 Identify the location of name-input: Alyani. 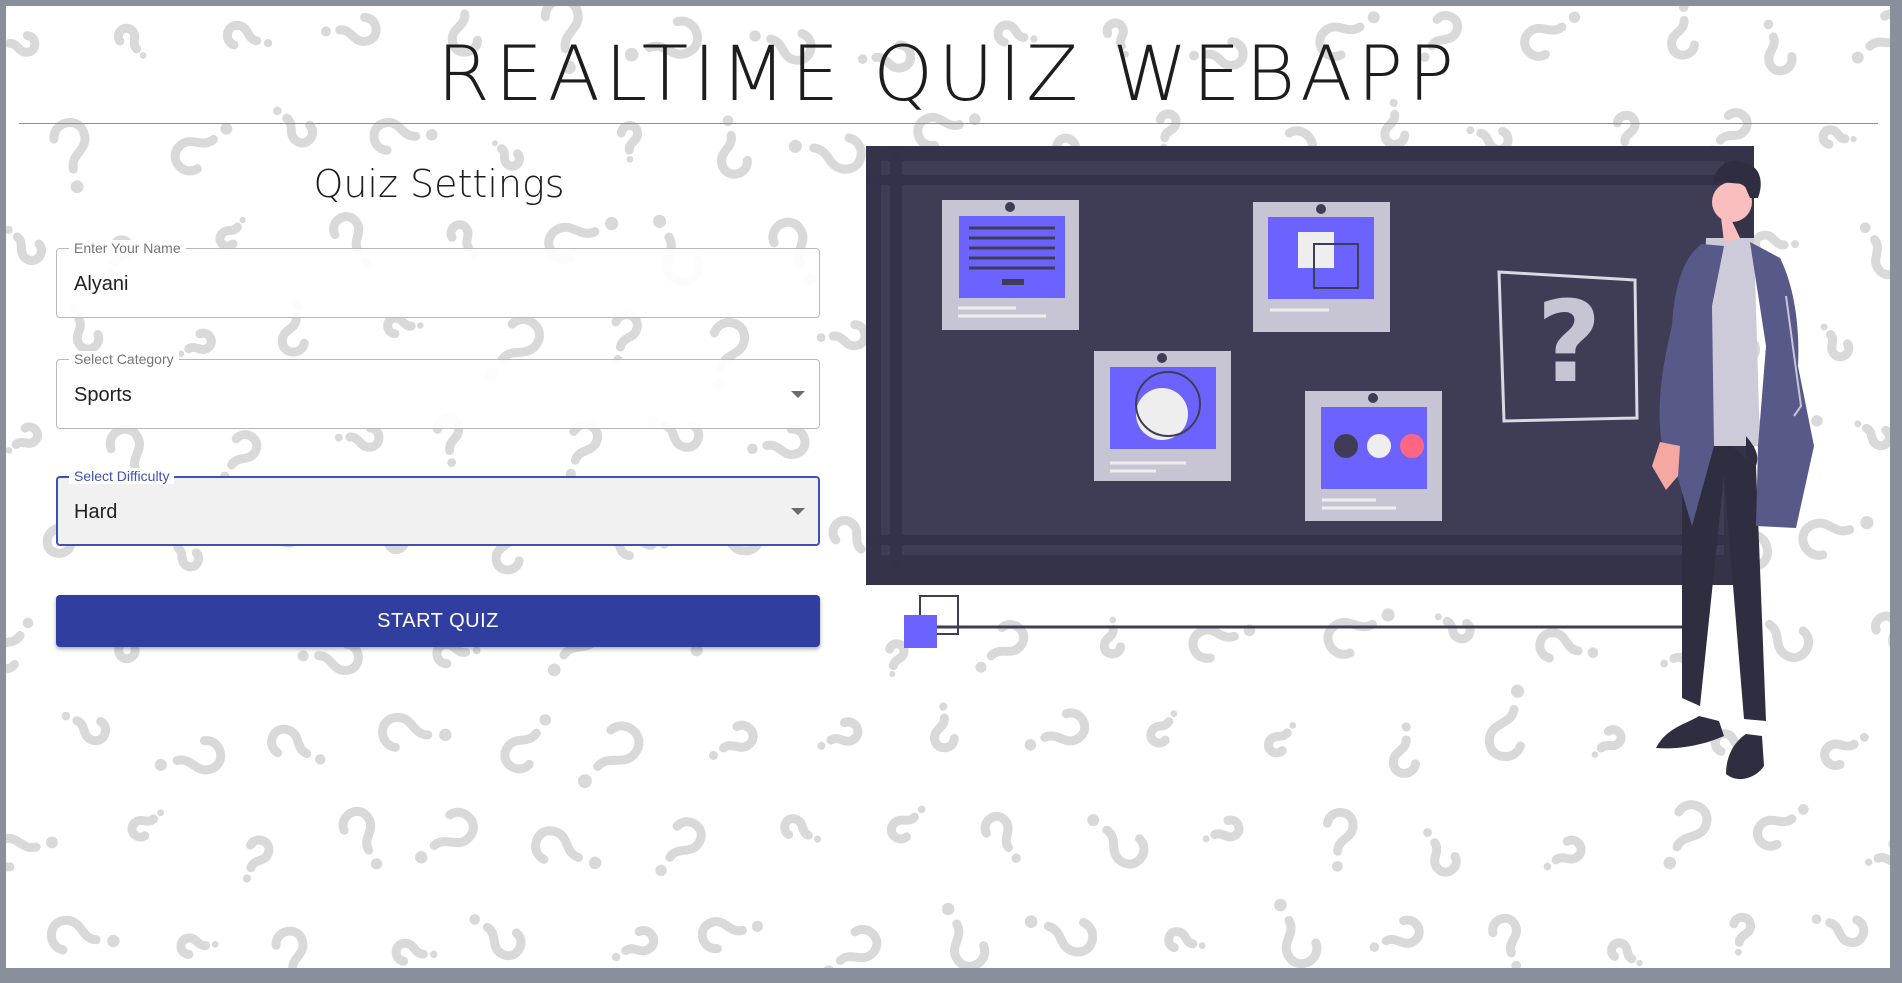
(101, 284).